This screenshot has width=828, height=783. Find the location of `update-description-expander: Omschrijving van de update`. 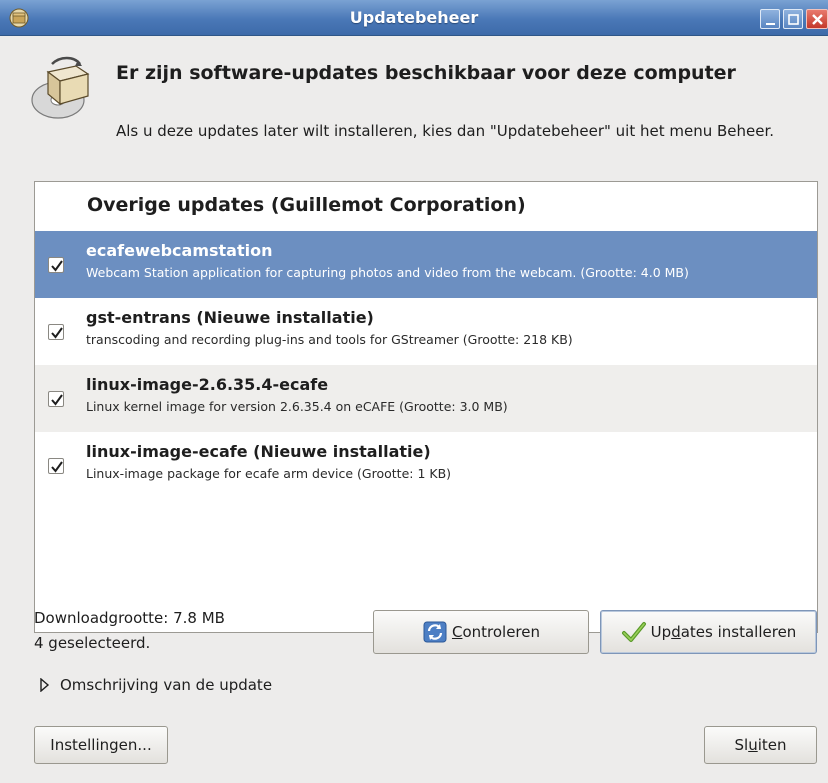

update-description-expander: Omschrijving van de update is located at coordinates (156, 685).